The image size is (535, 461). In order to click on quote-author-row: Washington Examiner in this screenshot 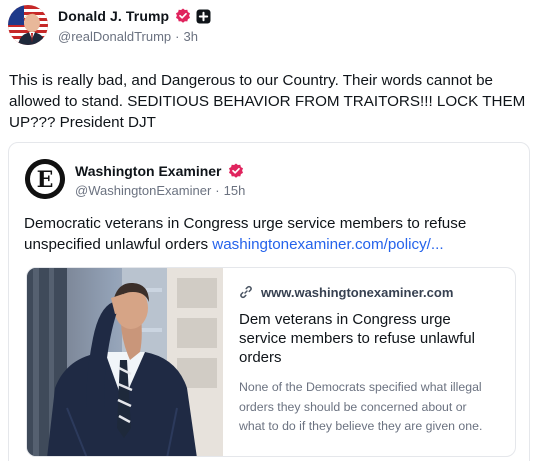, I will do `click(159, 171)`.